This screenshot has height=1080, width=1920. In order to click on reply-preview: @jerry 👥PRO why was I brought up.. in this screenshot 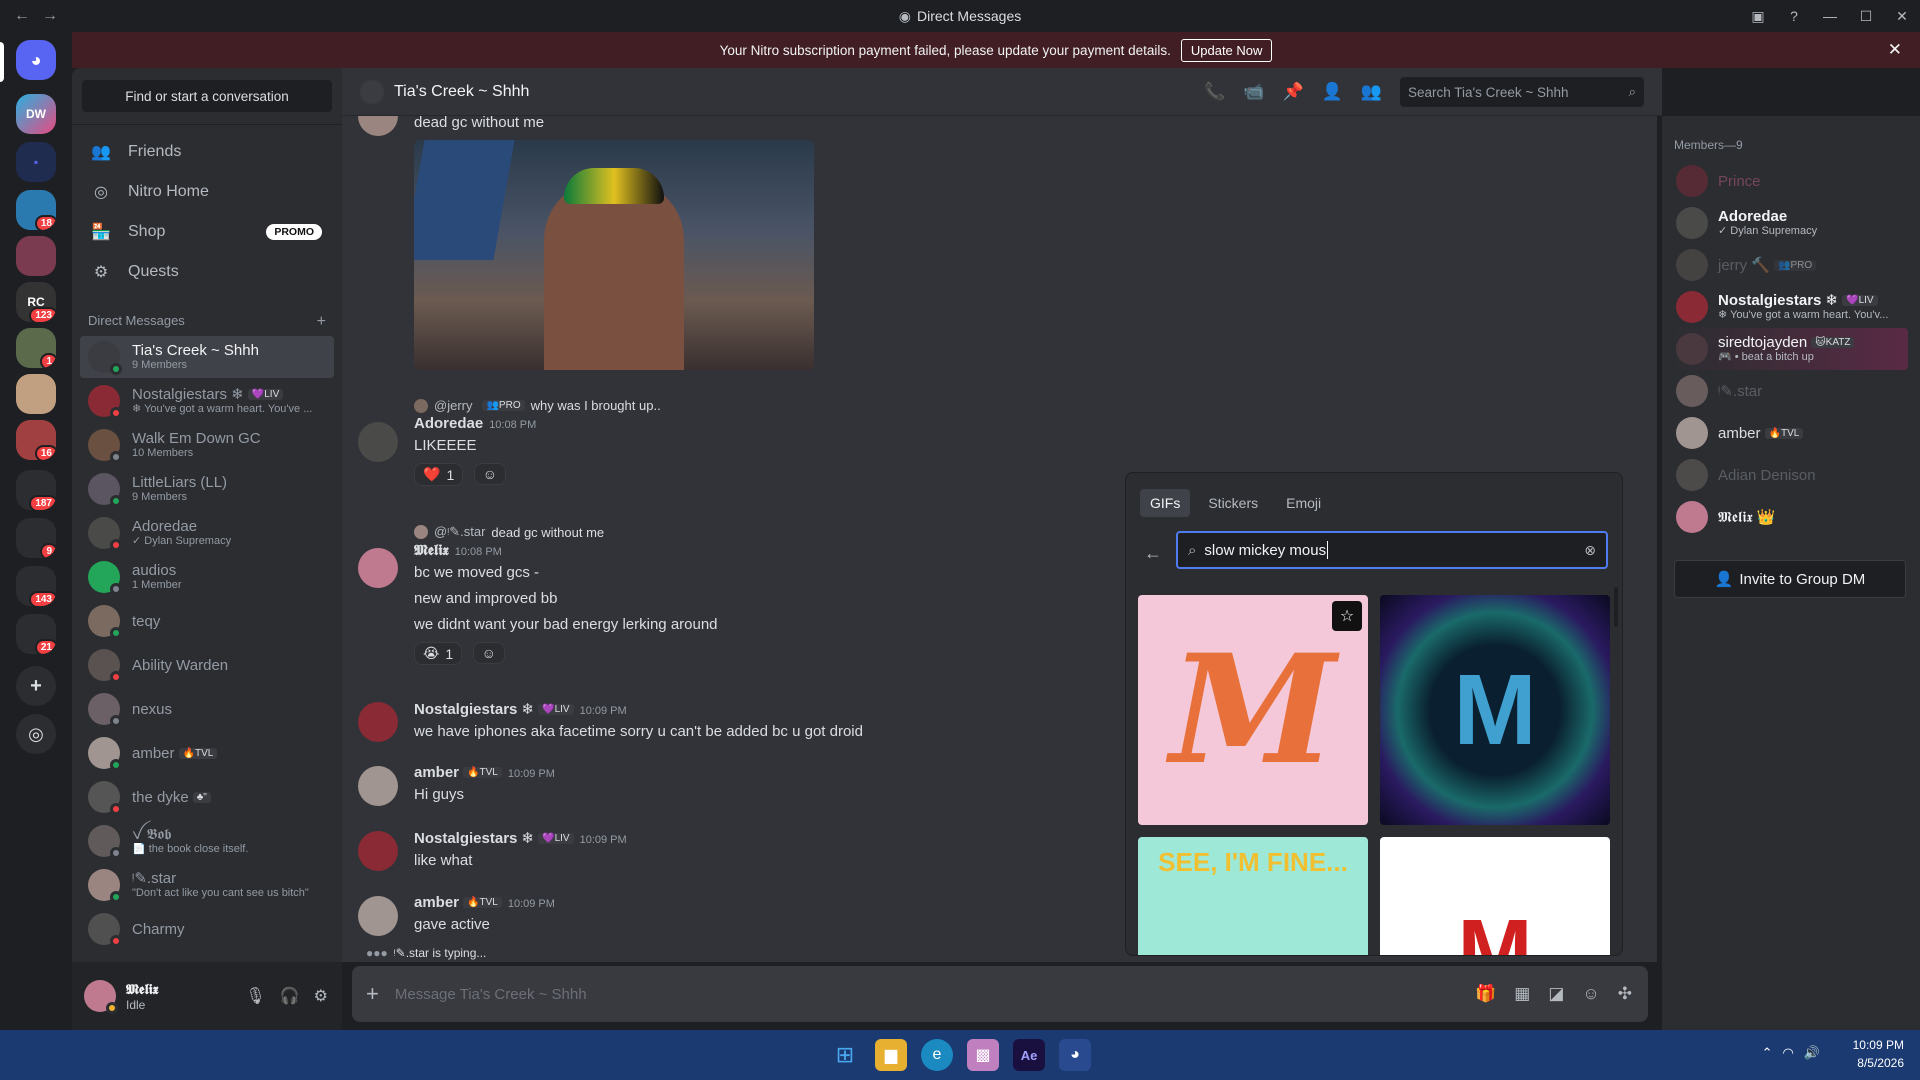, I will do `click(886, 405)`.